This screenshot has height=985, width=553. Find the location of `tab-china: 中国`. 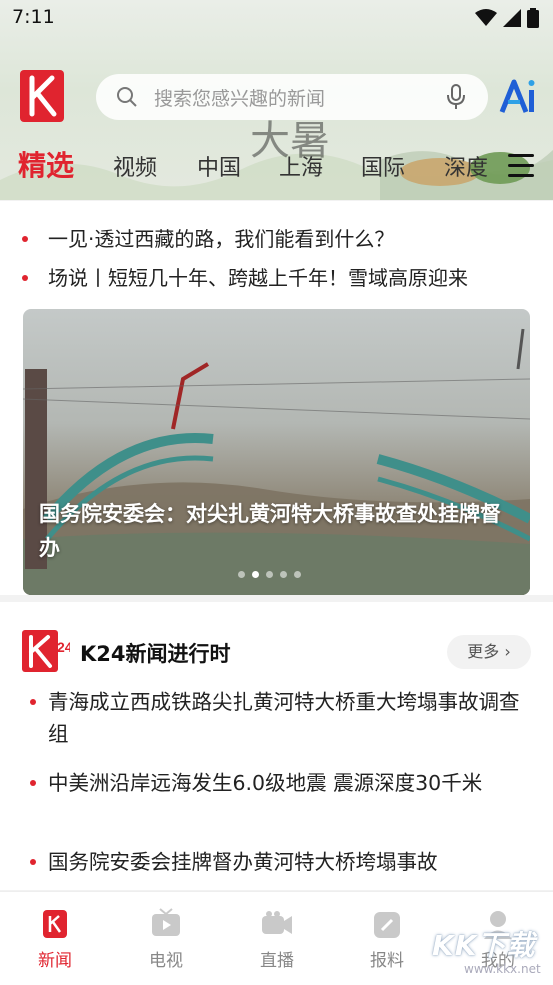

tab-china: 中国 is located at coordinates (219, 166).